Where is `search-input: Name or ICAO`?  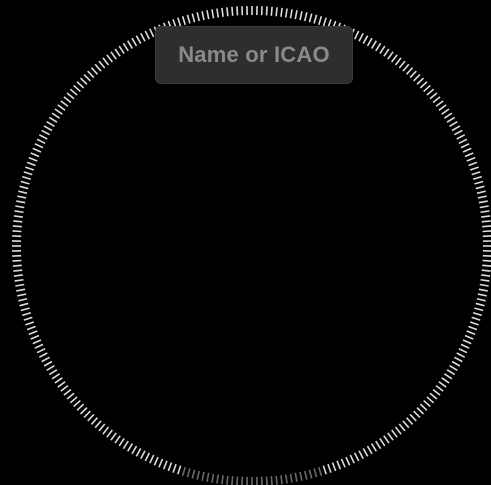
search-input: Name or ICAO is located at coordinates (254, 55).